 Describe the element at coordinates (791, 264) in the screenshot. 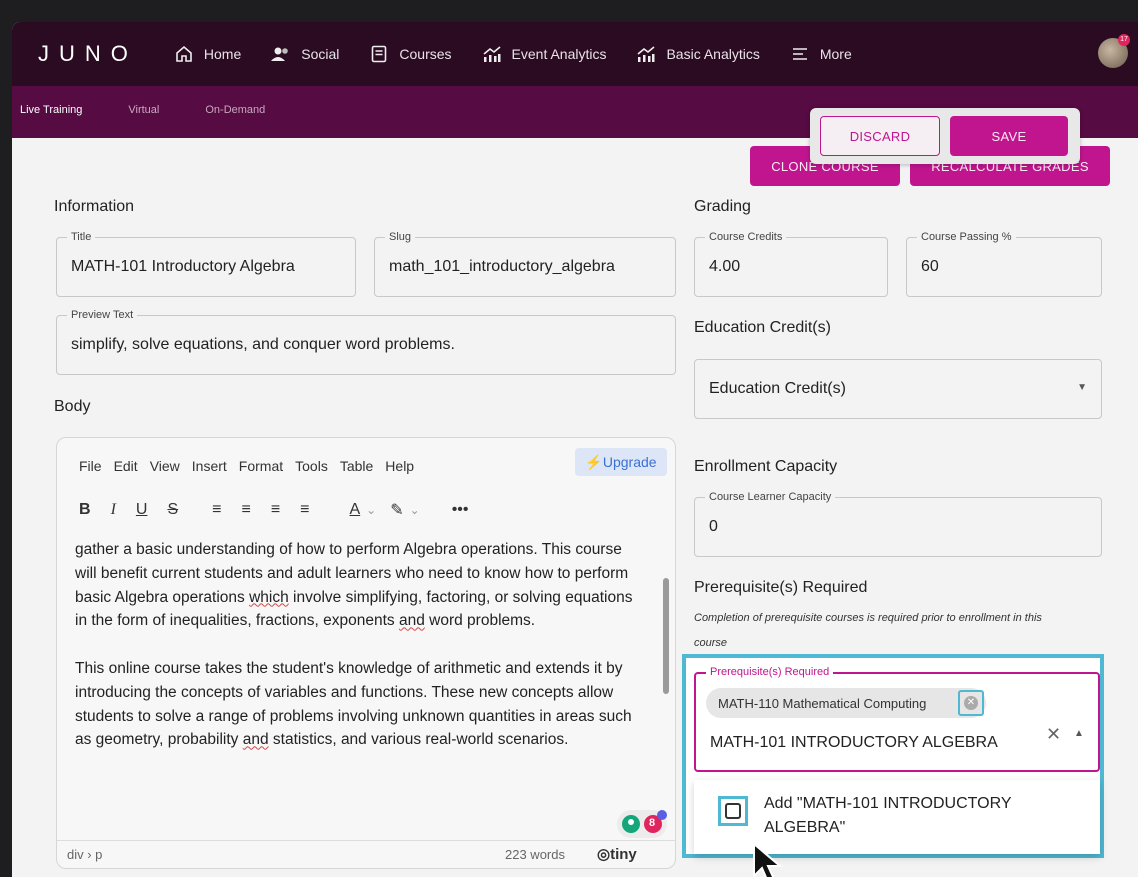

I see `course-credits-field: Course Credits 4.00` at that location.